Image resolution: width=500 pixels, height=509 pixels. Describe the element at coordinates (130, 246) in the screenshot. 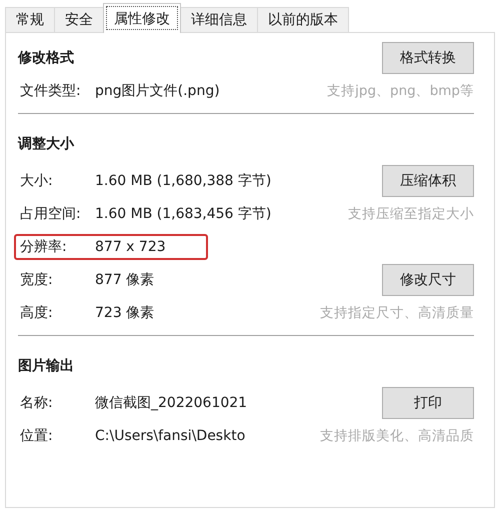

I see `field-value: 877 x 723` at that location.